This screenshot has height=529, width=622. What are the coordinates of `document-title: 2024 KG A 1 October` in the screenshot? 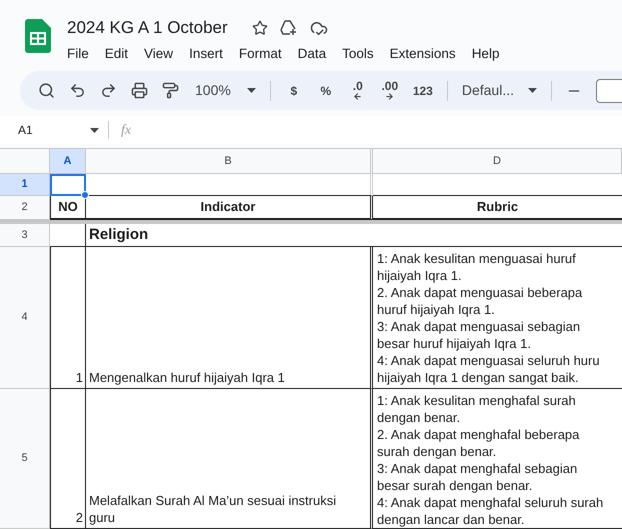 It's located at (147, 28).